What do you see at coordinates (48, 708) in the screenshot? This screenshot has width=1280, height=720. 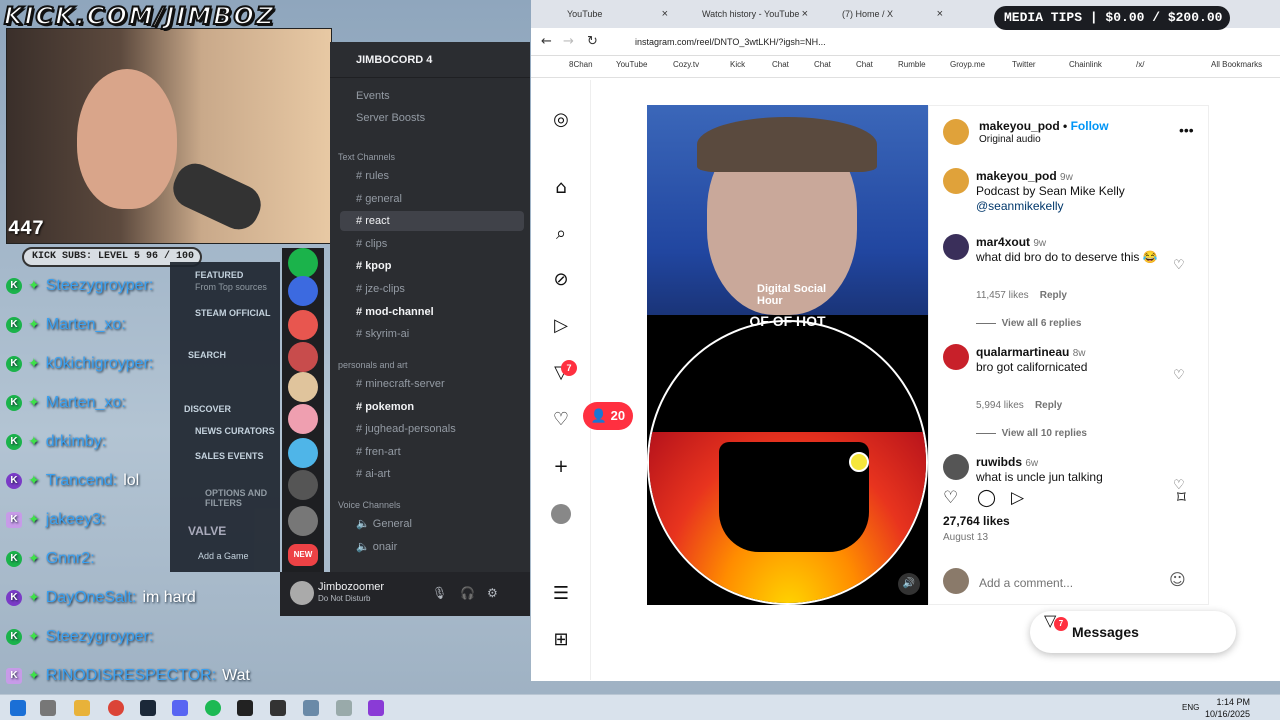 I see `task-view-icon` at bounding box center [48, 708].